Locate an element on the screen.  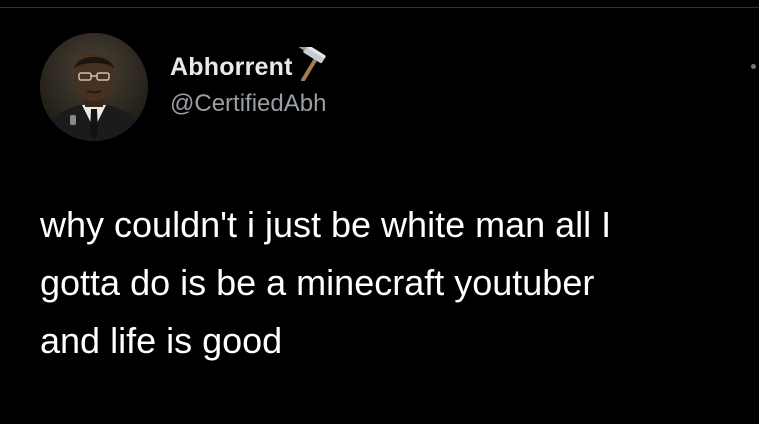
more-options-icon is located at coordinates (753, 66).